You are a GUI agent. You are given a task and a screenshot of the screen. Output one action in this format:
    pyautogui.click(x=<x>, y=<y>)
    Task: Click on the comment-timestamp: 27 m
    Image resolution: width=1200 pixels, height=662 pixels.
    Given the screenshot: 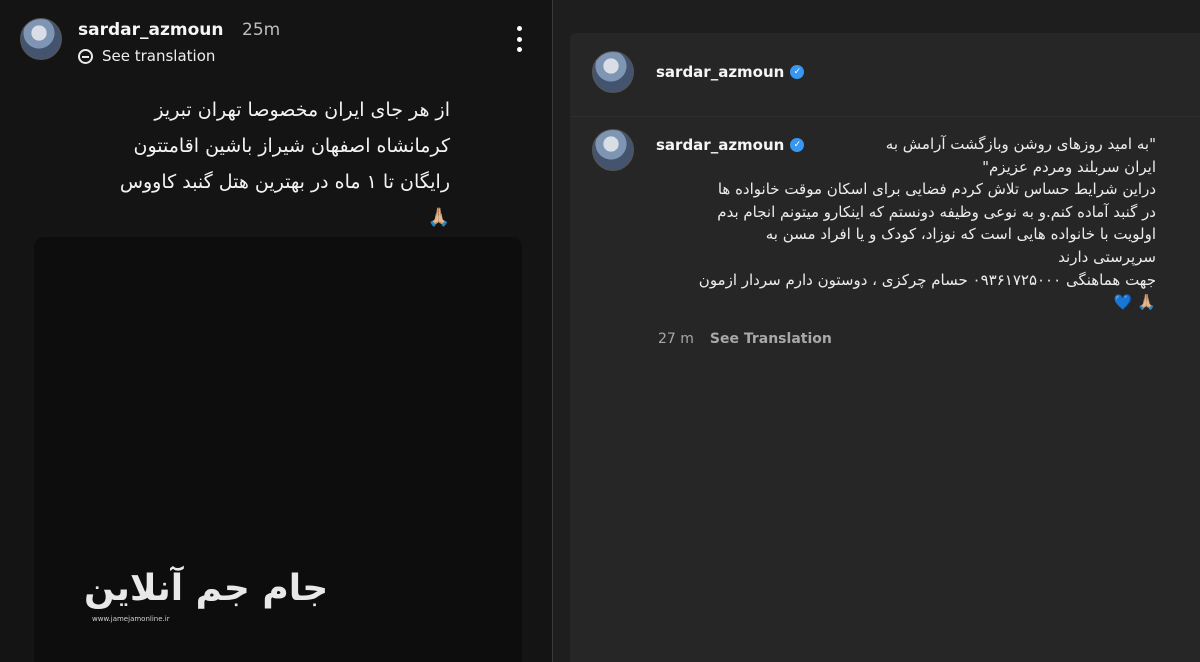 What is the action you would take?
    pyautogui.click(x=676, y=339)
    